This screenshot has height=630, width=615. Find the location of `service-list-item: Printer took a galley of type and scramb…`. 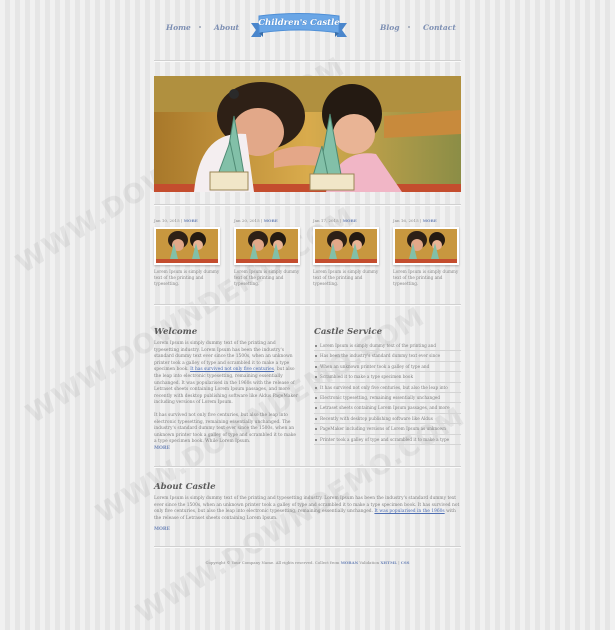

service-list-item: Printer took a galley of type and scramb… is located at coordinates (387, 440).